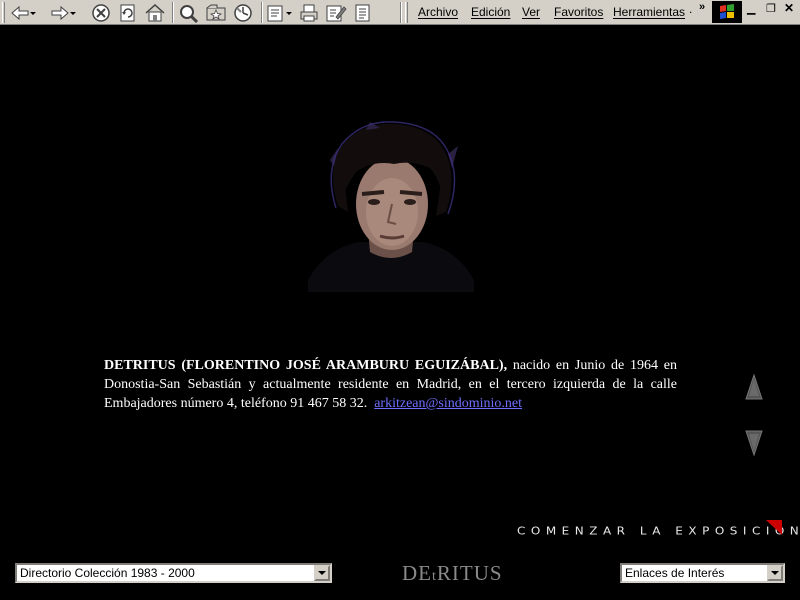  I want to click on edit-button, so click(336, 12).